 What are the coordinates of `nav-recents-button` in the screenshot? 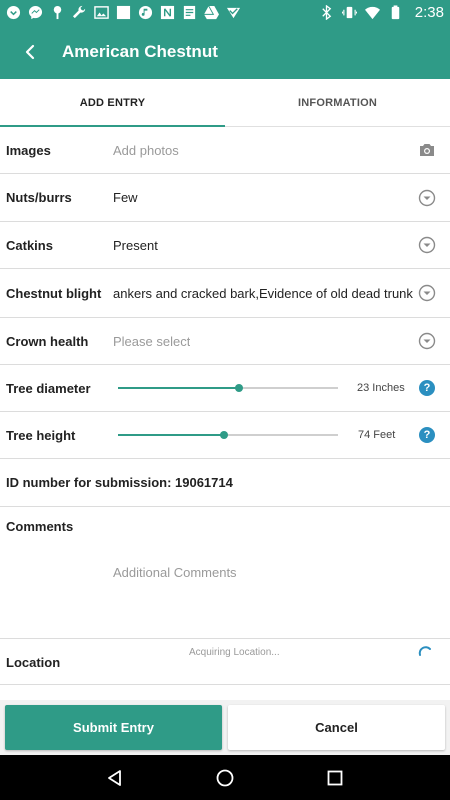 It's located at (335, 778).